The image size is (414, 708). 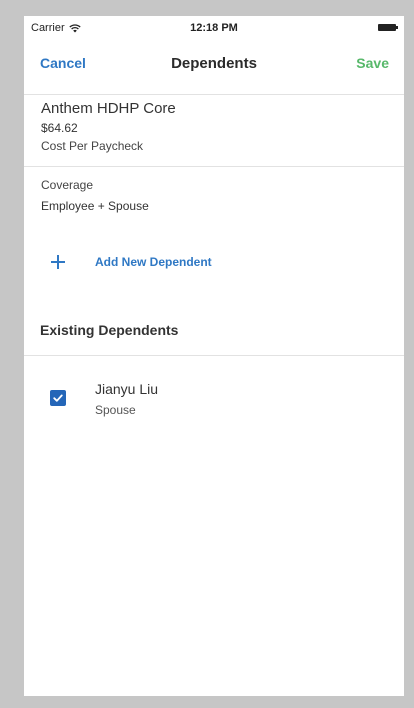 I want to click on page-title: Dependents, so click(x=214, y=63).